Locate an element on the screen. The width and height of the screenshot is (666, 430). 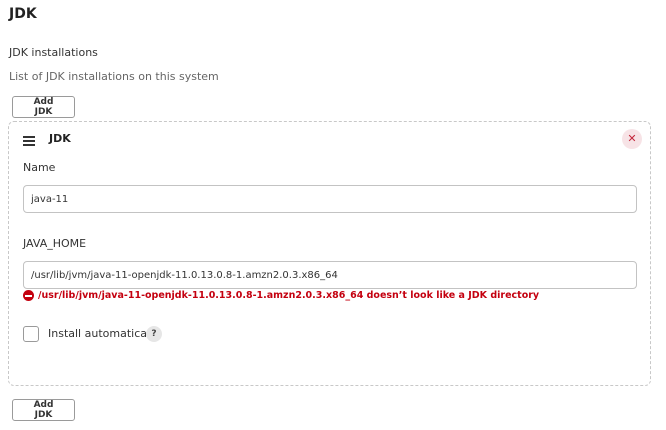
java-home-input is located at coordinates (330, 275).